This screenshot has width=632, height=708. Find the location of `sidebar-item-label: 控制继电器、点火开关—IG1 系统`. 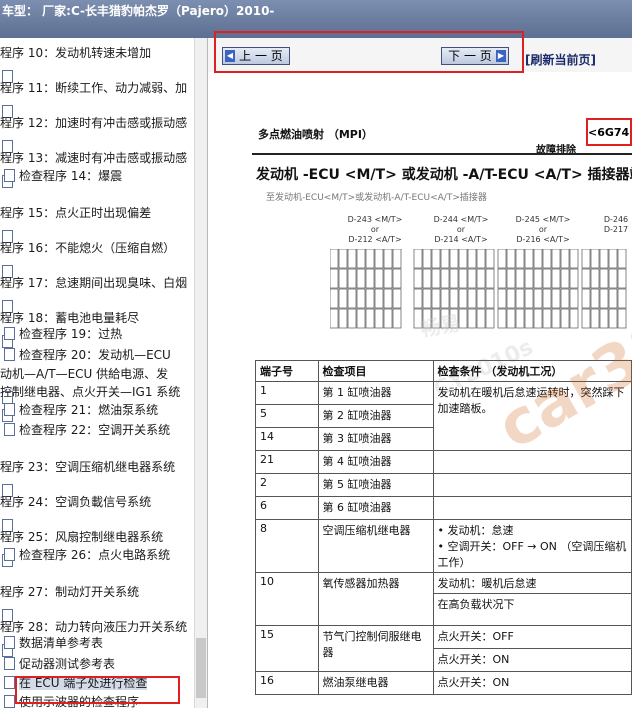

sidebar-item-label: 控制继电器、点火开关—IG1 系统 is located at coordinates (90, 392).